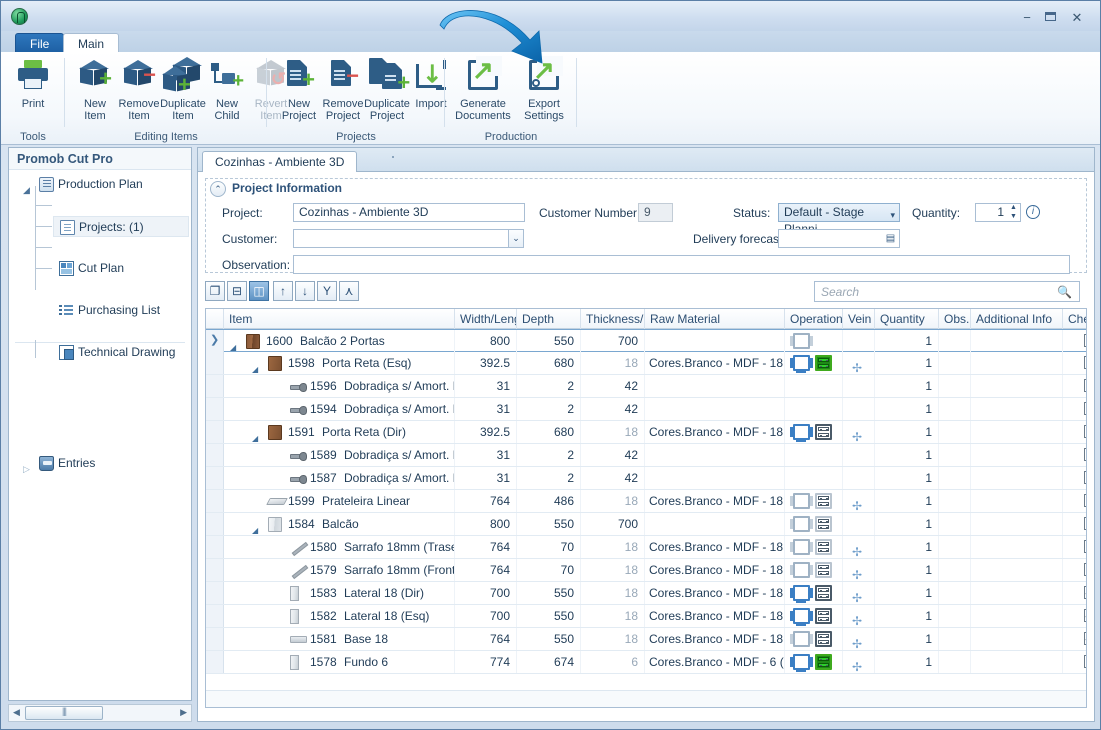 The height and width of the screenshot is (730, 1101). What do you see at coordinates (486, 363) in the screenshot?
I see `cell-width: 392.5` at bounding box center [486, 363].